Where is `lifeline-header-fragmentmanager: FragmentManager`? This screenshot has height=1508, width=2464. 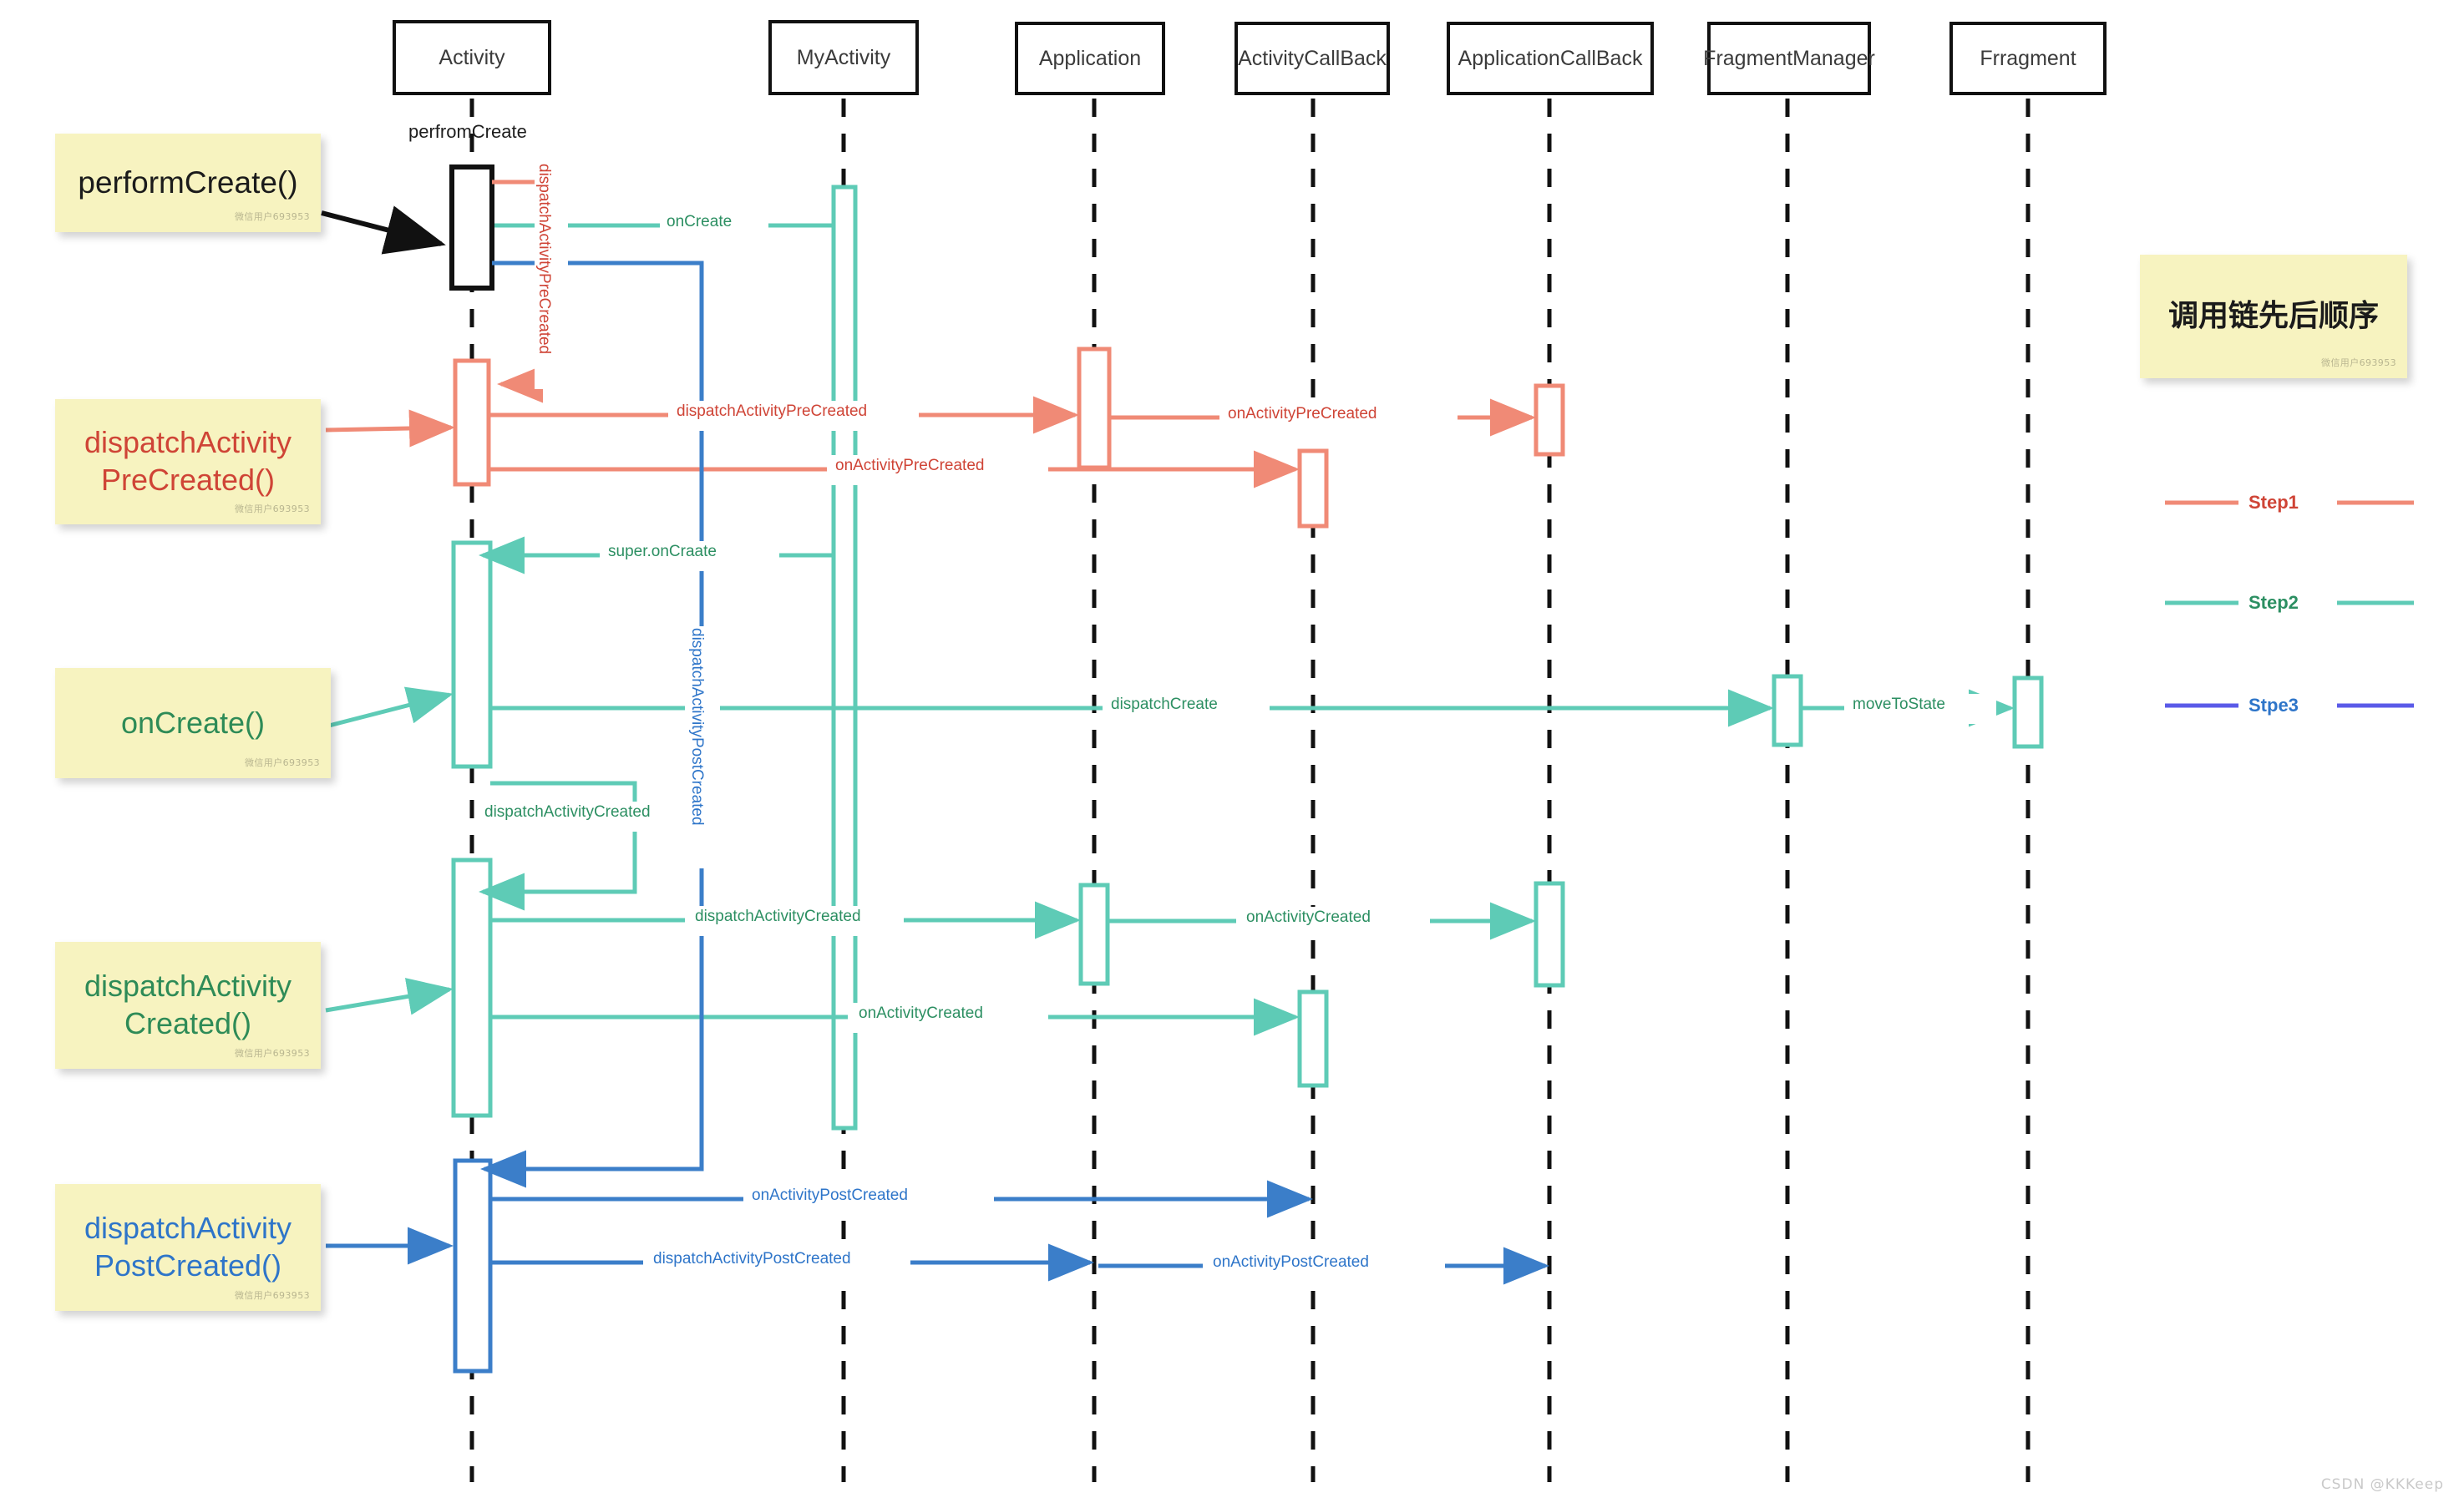 lifeline-header-fragmentmanager: FragmentManager is located at coordinates (1789, 58).